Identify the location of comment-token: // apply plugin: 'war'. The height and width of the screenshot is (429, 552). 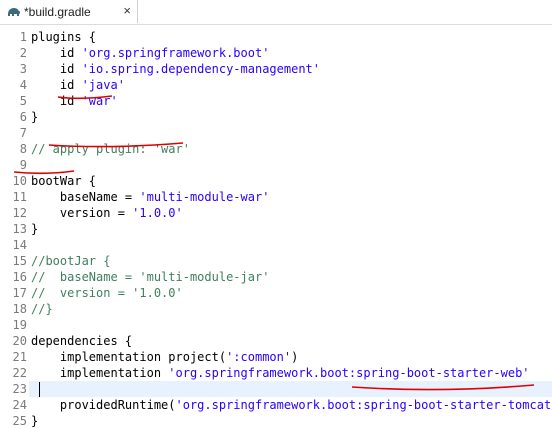
(110, 149).